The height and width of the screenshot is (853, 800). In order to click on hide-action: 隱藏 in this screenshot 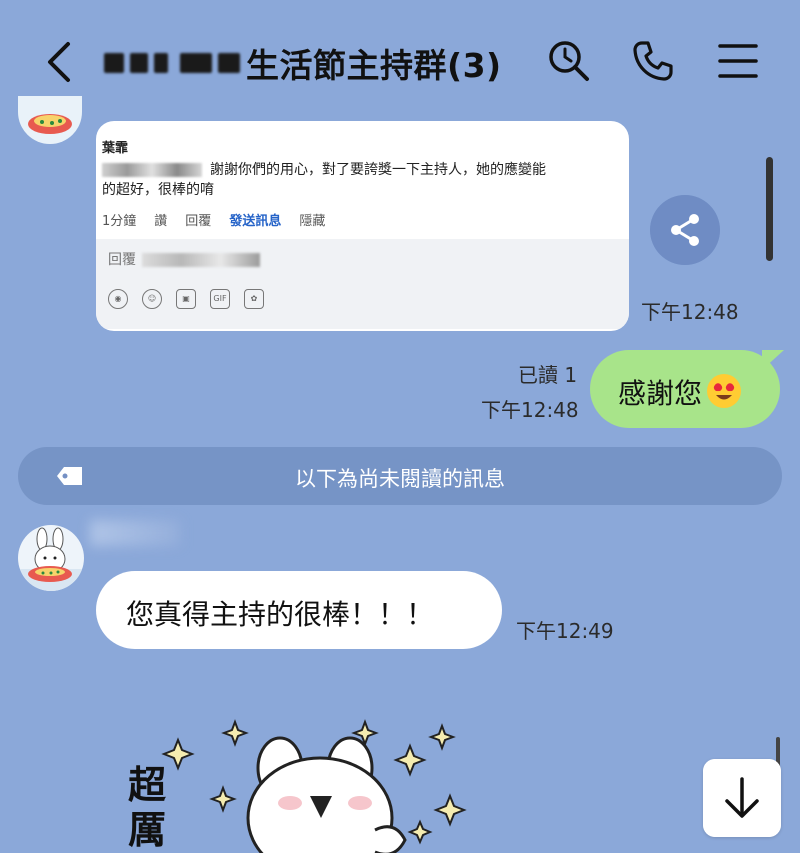, I will do `click(312, 221)`.